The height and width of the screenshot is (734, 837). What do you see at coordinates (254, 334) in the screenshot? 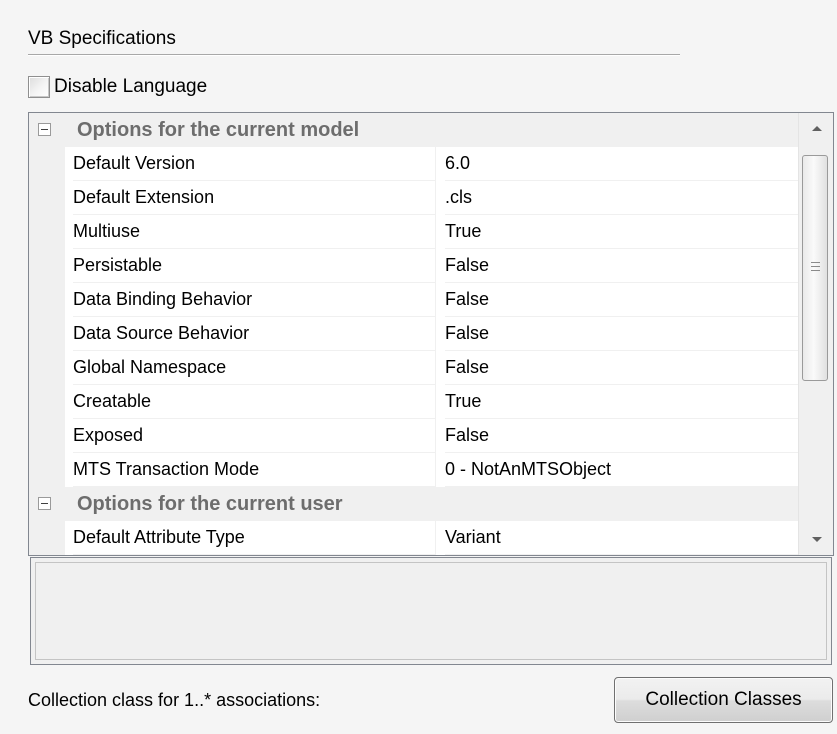
I see `property-name: Data Source Behavior` at bounding box center [254, 334].